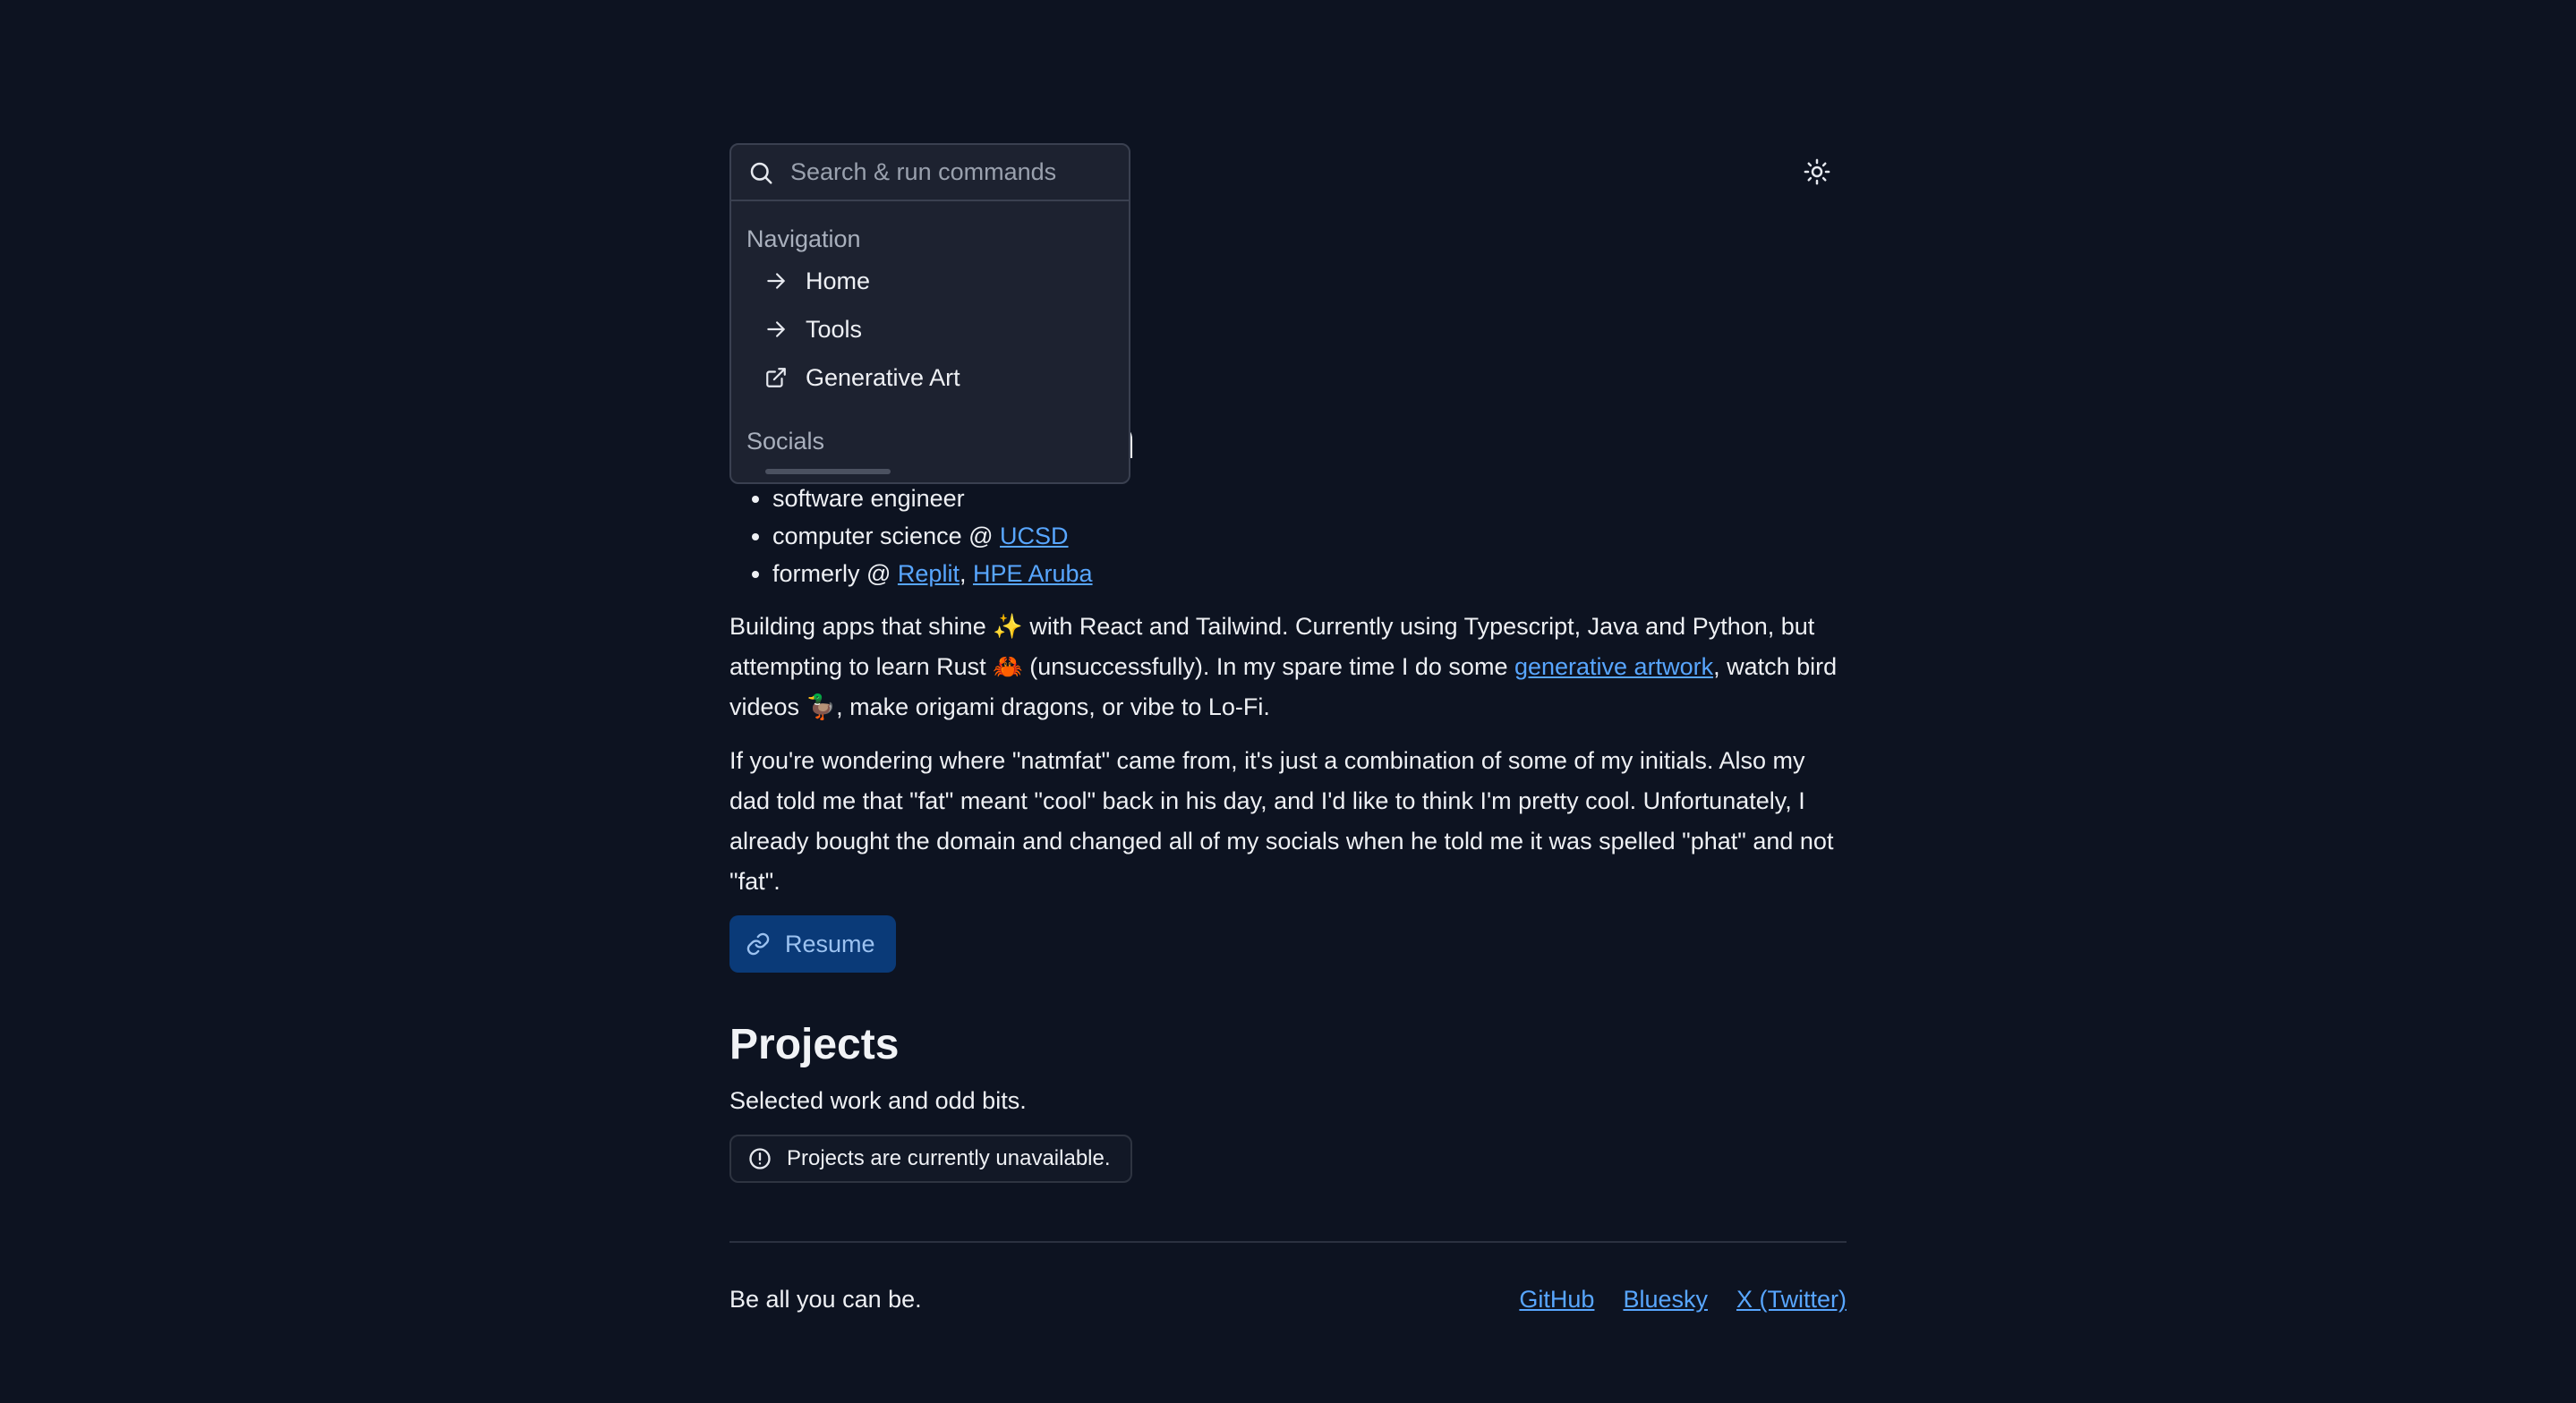 The width and height of the screenshot is (2576, 1403). What do you see at coordinates (834, 329) in the screenshot?
I see `palette-item-label: Tools` at bounding box center [834, 329].